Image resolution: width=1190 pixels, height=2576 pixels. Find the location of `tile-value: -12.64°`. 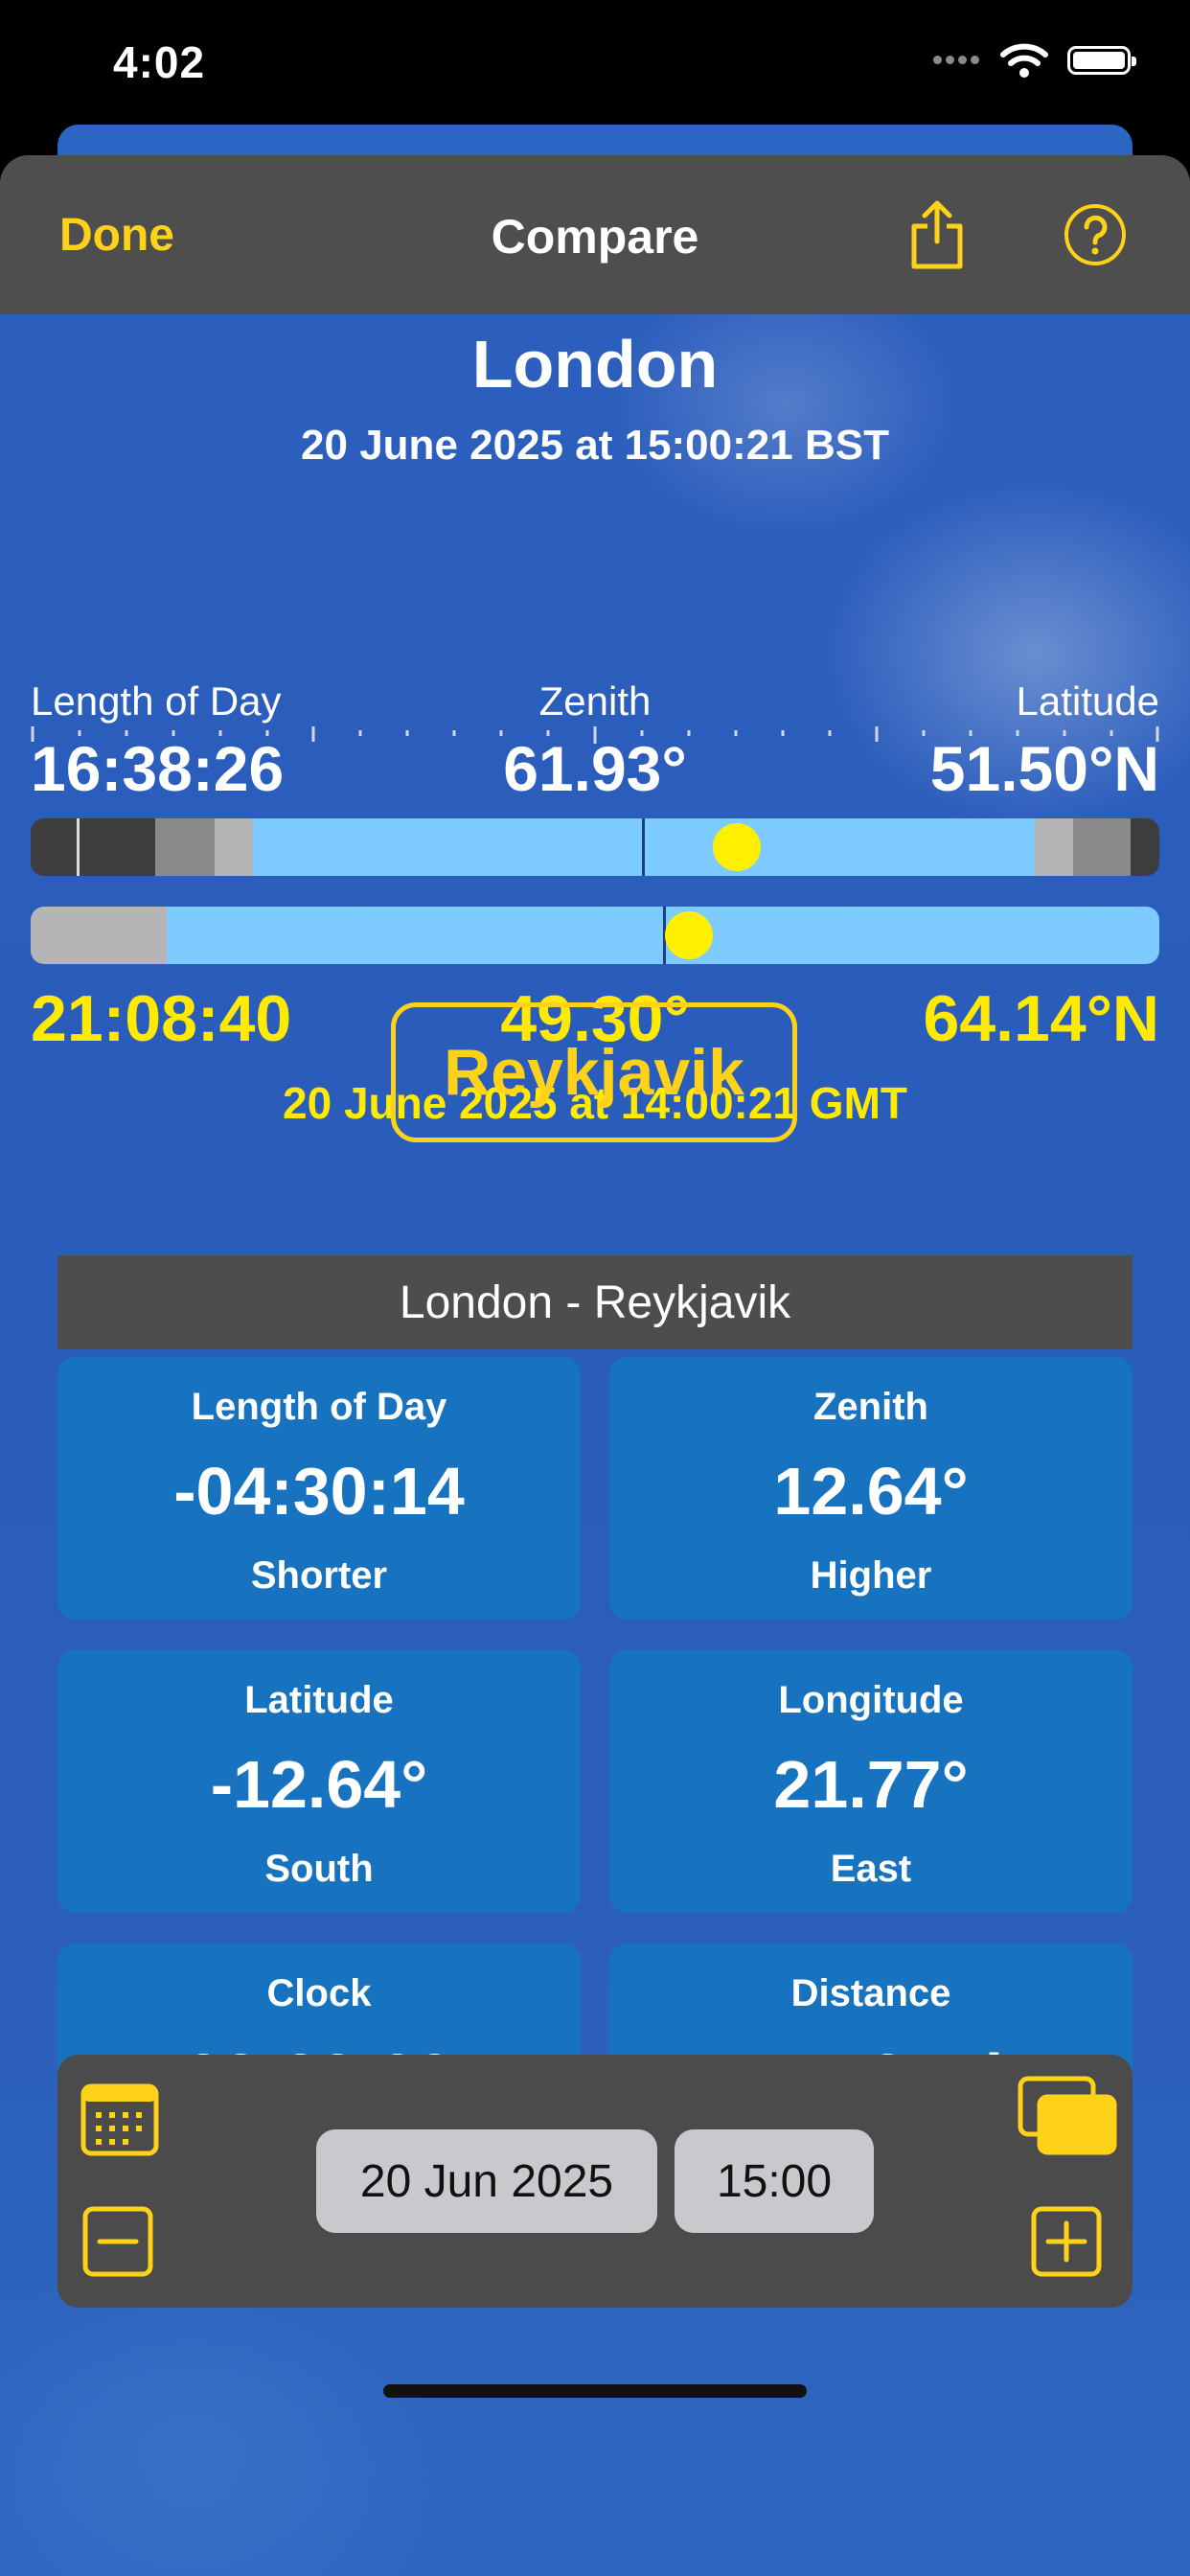

tile-value: -12.64° is located at coordinates (319, 1784).